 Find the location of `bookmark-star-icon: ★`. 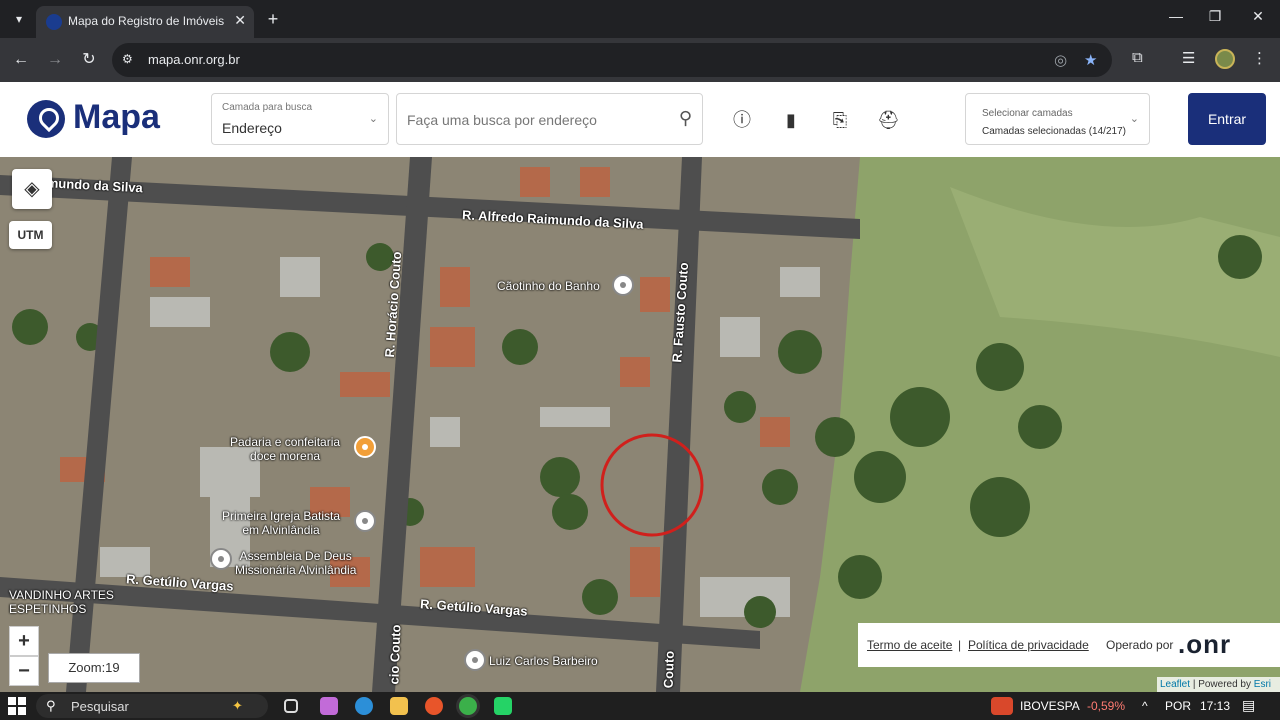

bookmark-star-icon: ★ is located at coordinates (1090, 60).